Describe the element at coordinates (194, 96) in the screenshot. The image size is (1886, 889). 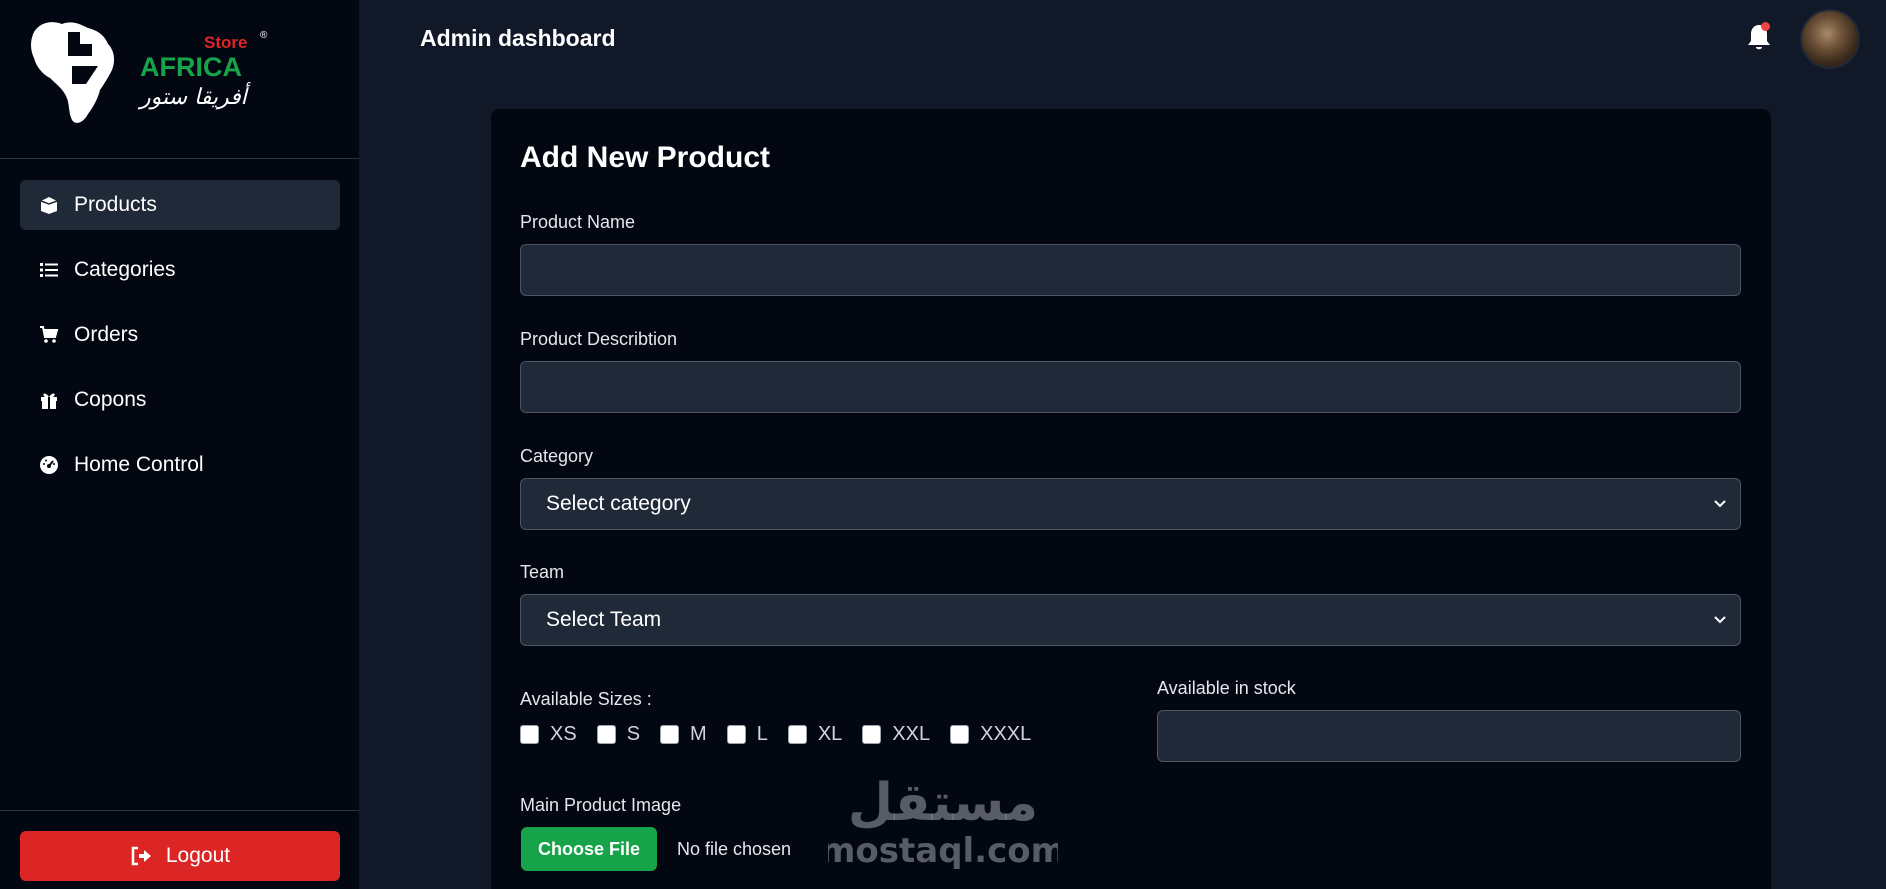
I see `svg-text: أفريقا ستور` at that location.